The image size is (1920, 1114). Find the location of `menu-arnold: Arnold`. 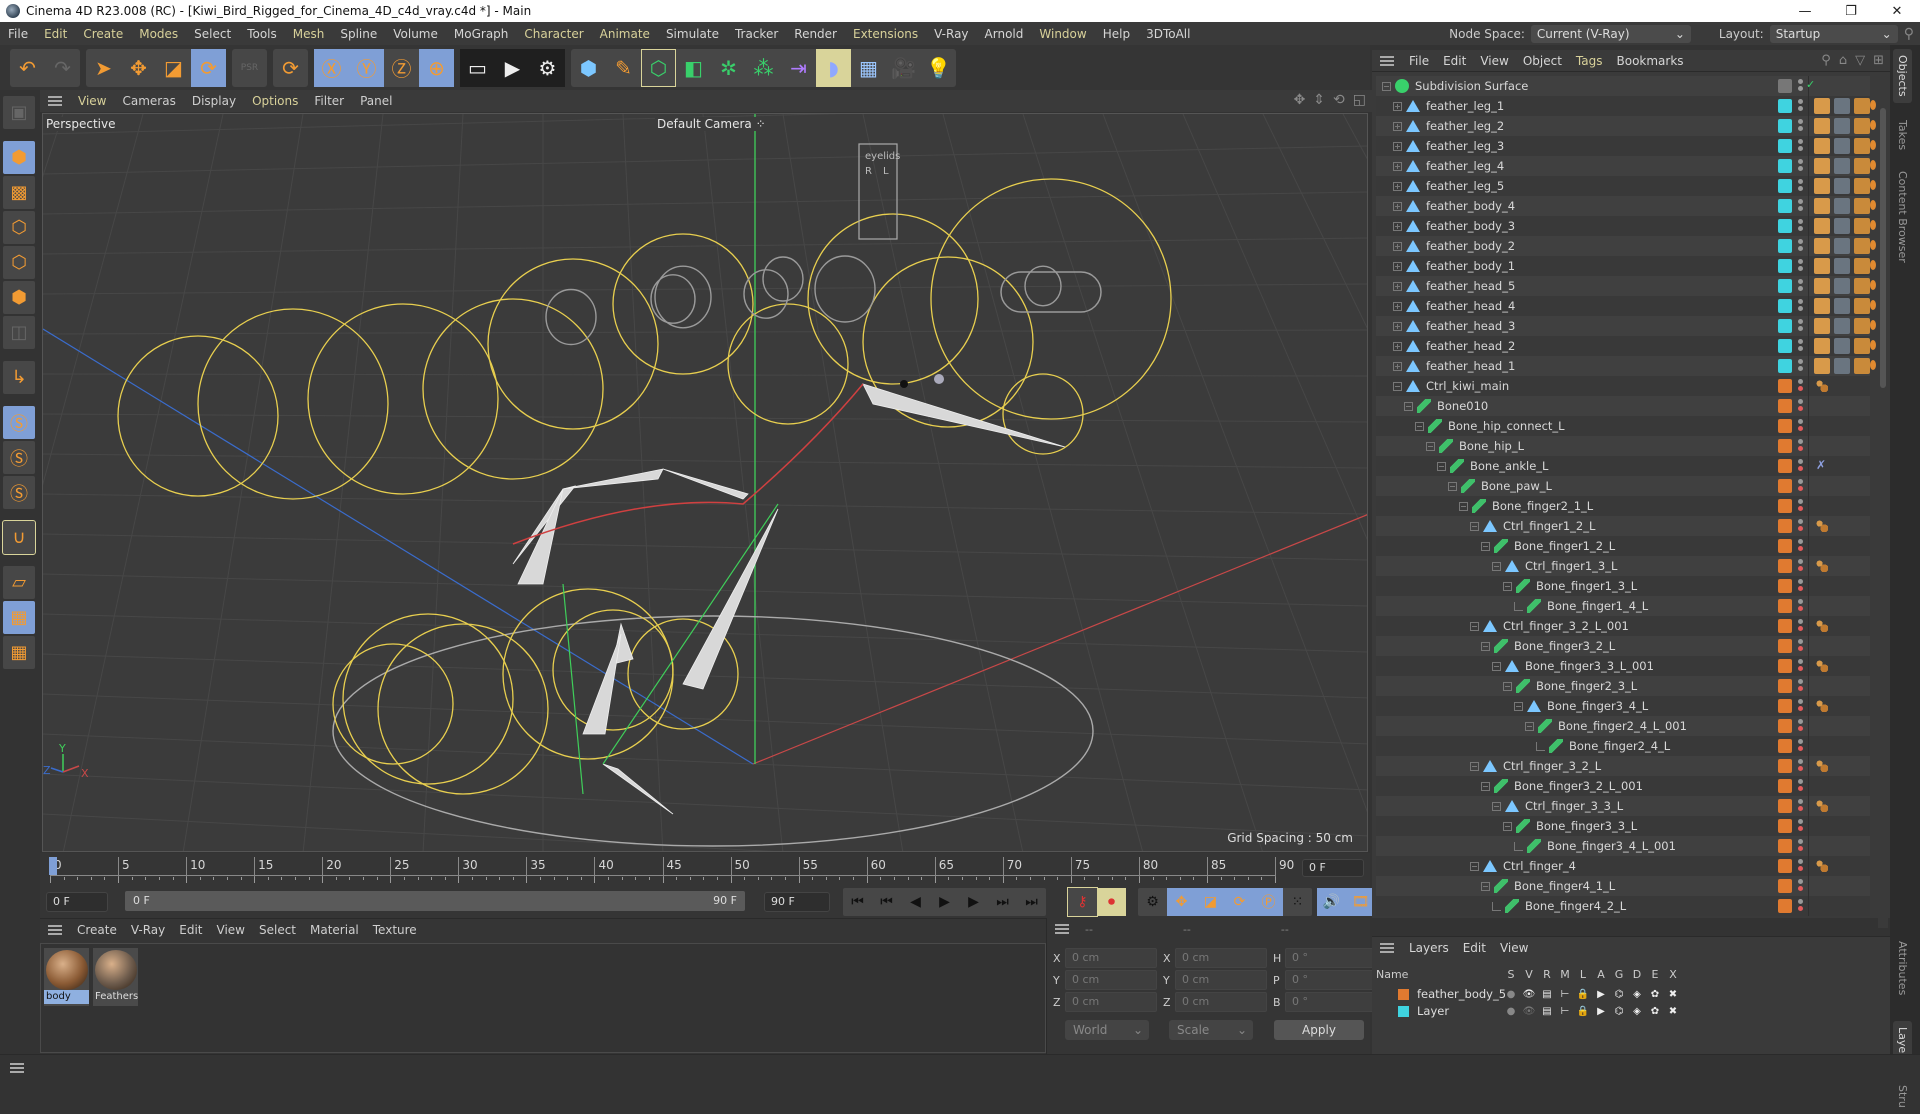

menu-arnold: Arnold is located at coordinates (1004, 34).